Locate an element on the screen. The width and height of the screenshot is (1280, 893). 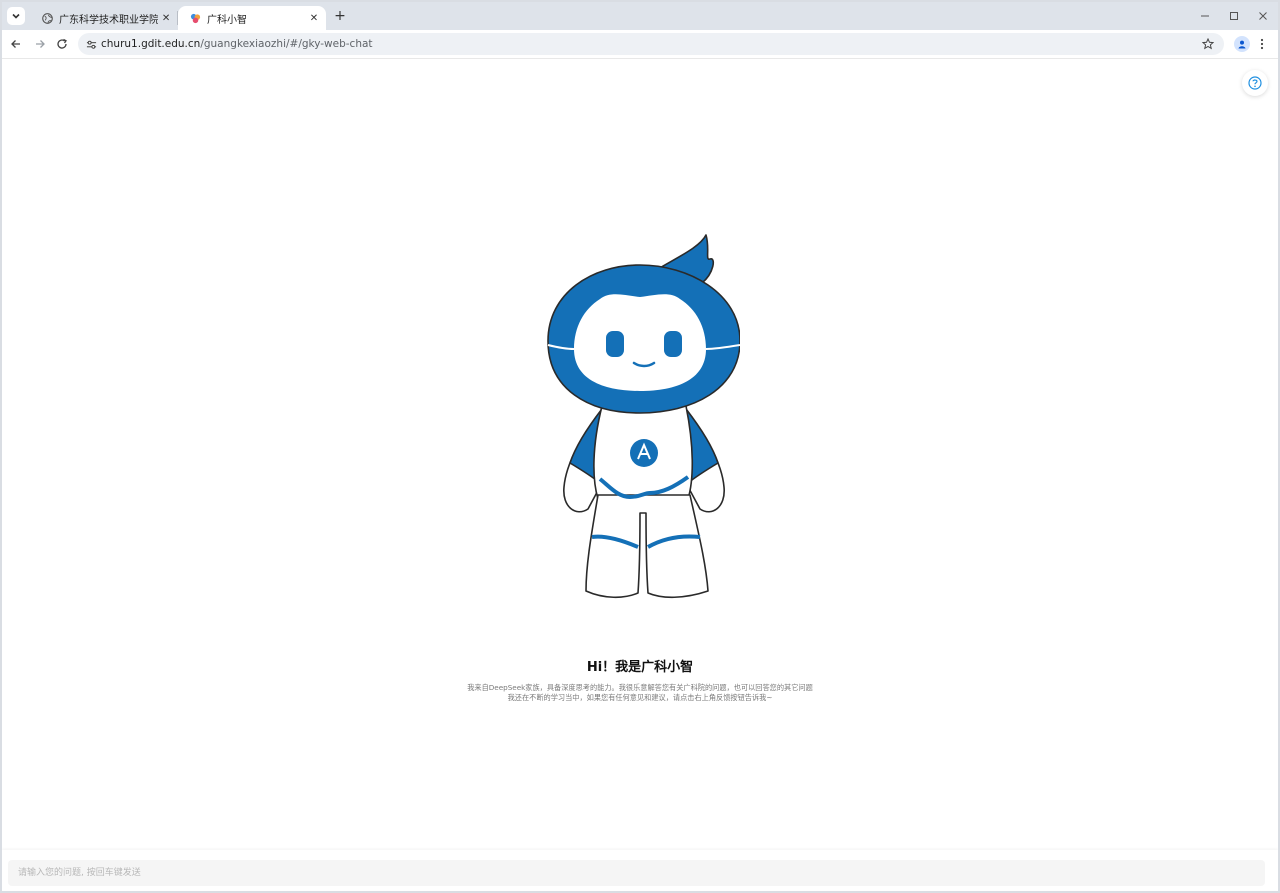
url-host: churu1.gdit.edu.cn is located at coordinates (151, 44).